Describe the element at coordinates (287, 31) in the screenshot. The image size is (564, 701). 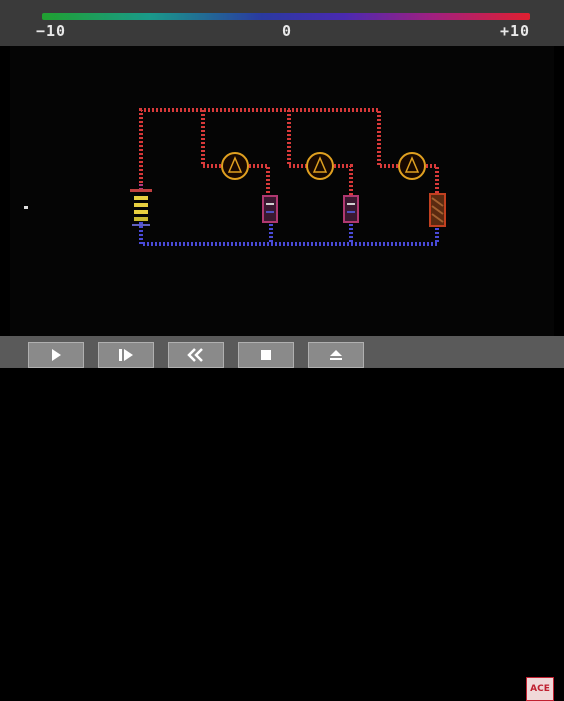
I see `scale-zero-label: 0` at that location.